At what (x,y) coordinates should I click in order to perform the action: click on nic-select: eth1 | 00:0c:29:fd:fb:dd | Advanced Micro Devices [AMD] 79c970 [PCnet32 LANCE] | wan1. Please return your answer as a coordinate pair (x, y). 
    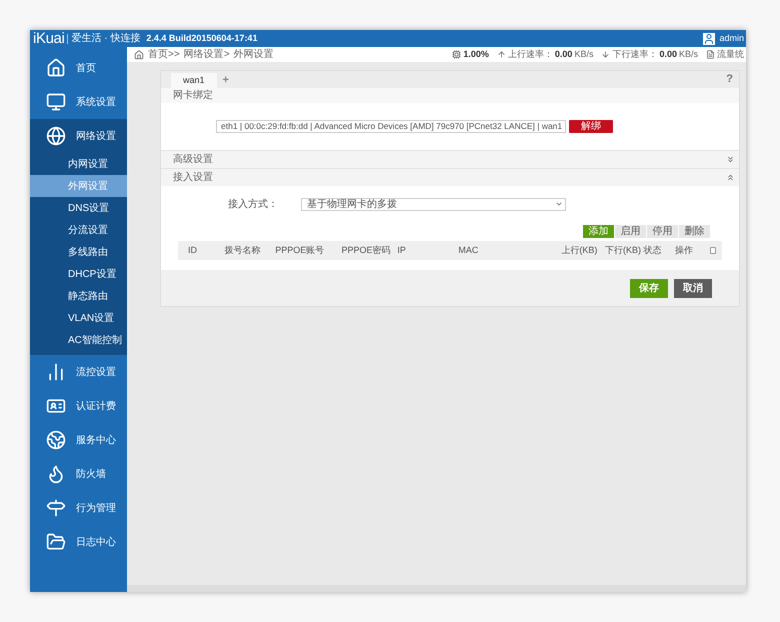
    Looking at the image, I should click on (391, 126).